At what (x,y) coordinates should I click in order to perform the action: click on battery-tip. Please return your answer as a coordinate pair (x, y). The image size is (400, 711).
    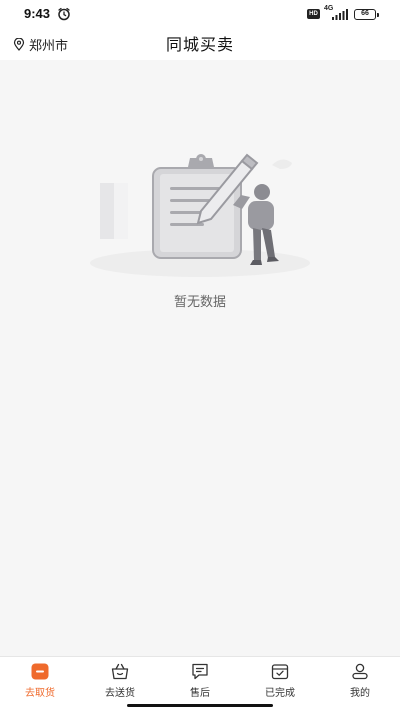
    Looking at the image, I should click on (378, 15).